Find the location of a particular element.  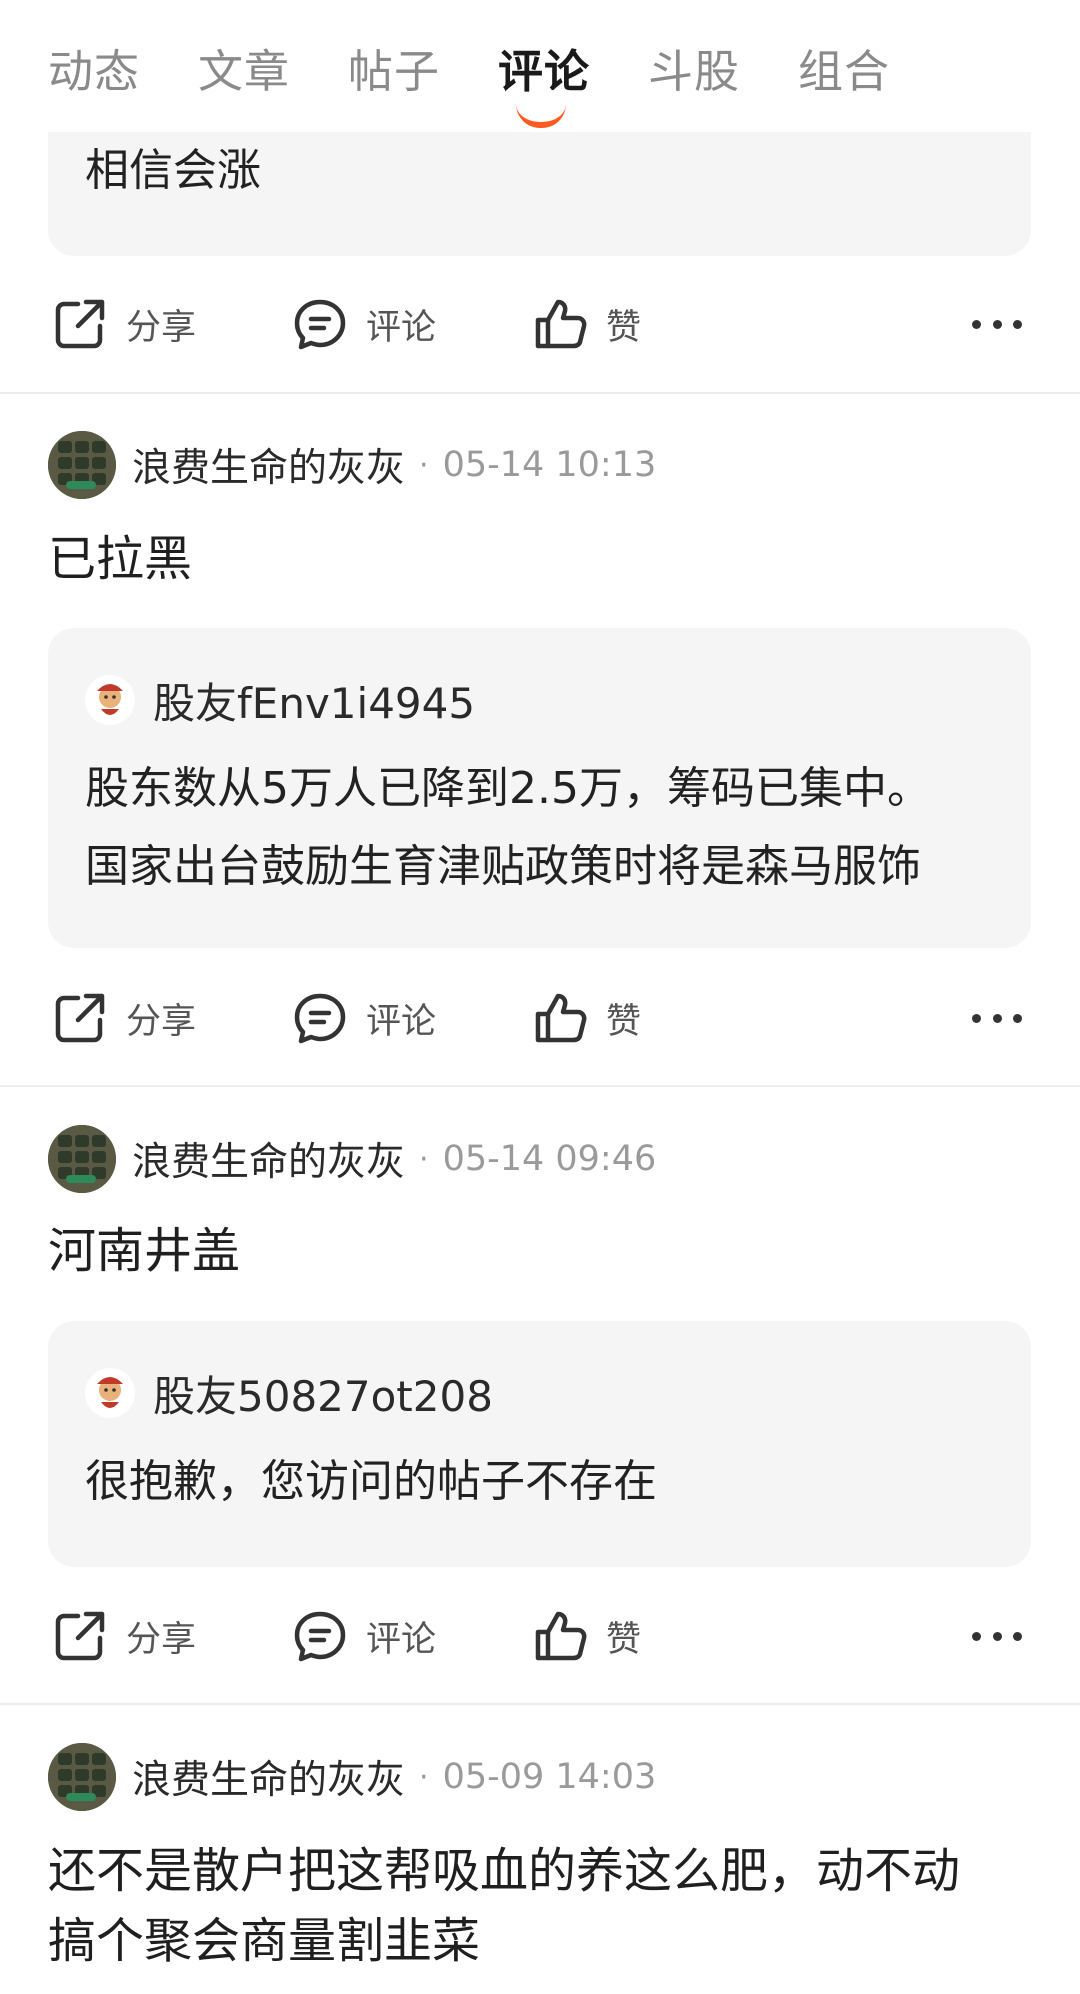

quoted-author-row: 股友50827ot208 is located at coordinates (289, 1393).